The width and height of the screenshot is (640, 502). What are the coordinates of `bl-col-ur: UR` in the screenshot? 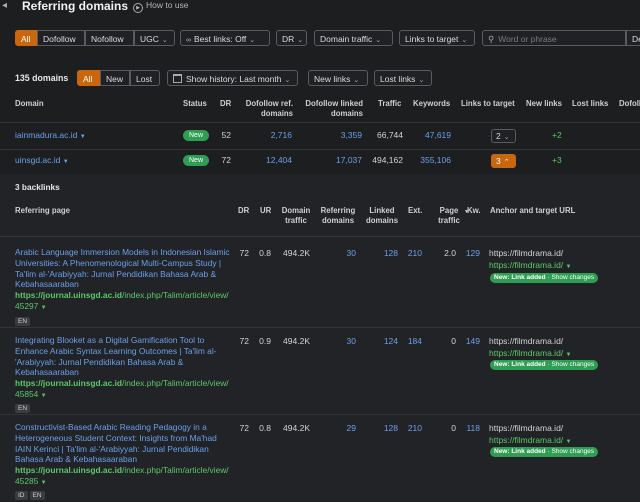 It's located at (265, 211).